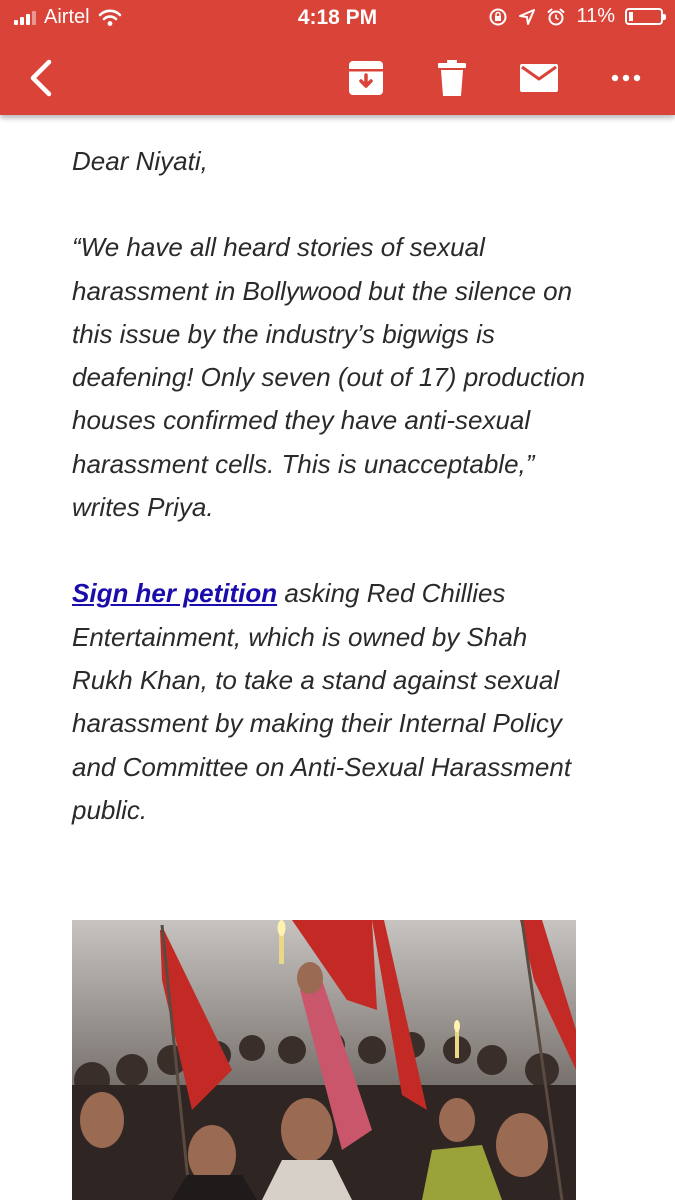 This screenshot has height=1200, width=675. I want to click on email-toolbar, so click(337, 77).